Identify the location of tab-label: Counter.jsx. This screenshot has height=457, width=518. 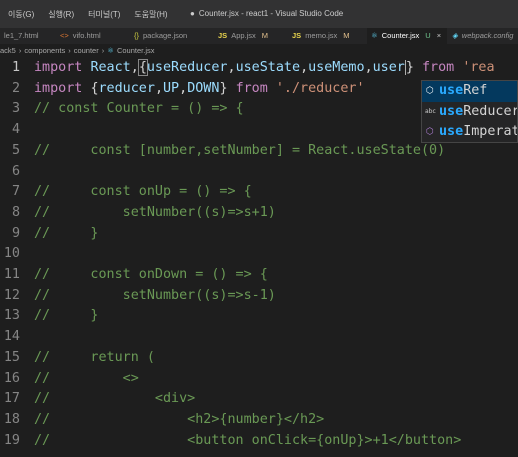
(400, 35).